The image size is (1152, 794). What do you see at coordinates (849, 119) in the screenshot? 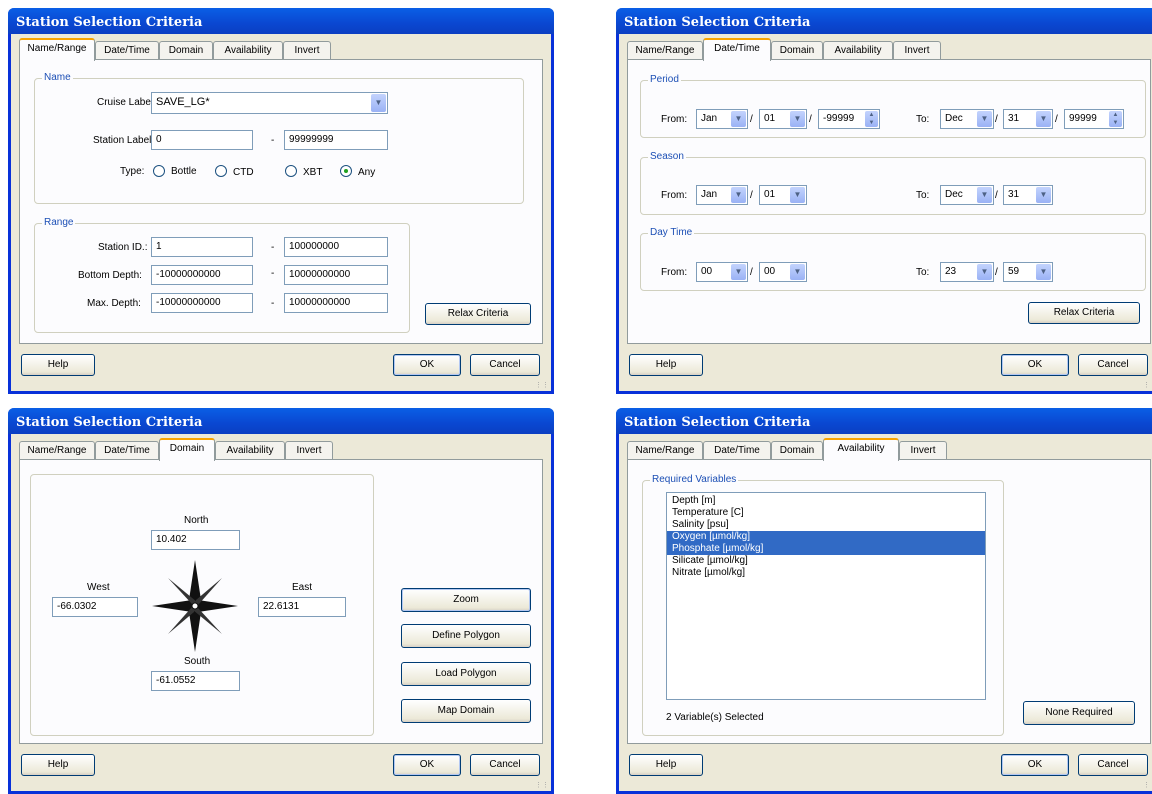
I see `period-from-year-spinner: -99999 ▲ ▼` at bounding box center [849, 119].